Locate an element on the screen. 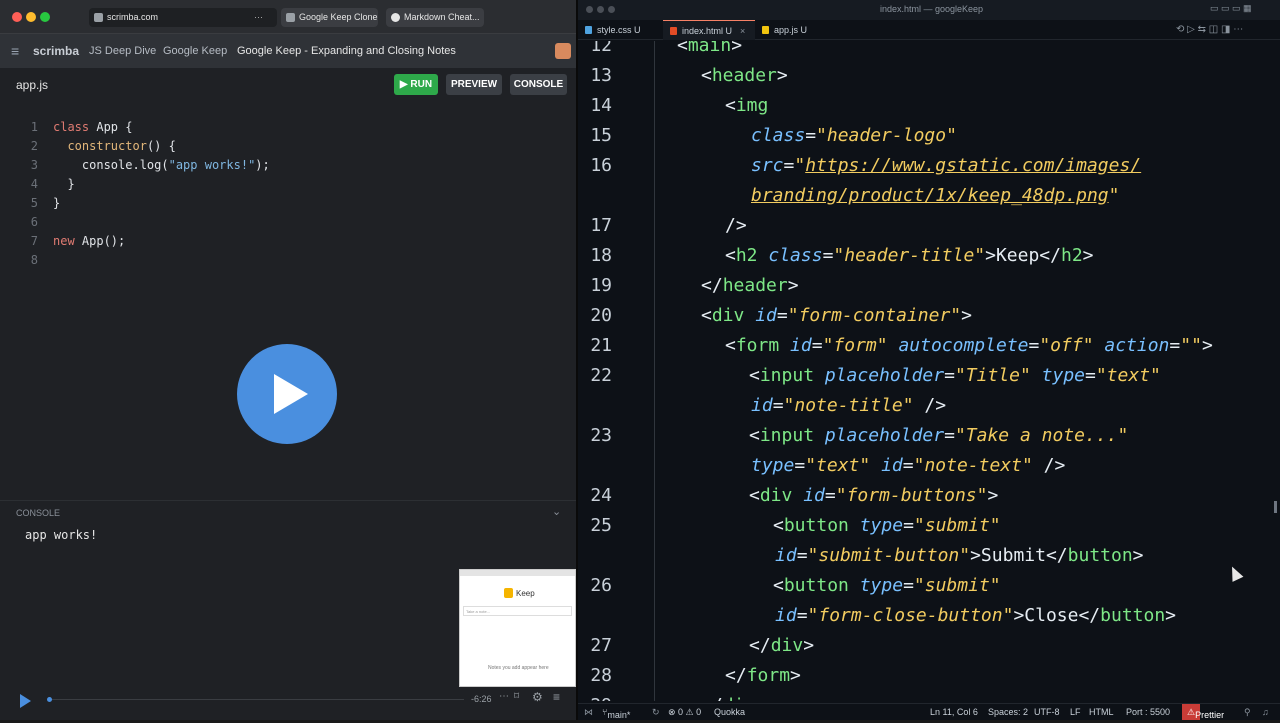 This screenshot has height=723, width=1280. thumb-titlebar is located at coordinates (517, 573).